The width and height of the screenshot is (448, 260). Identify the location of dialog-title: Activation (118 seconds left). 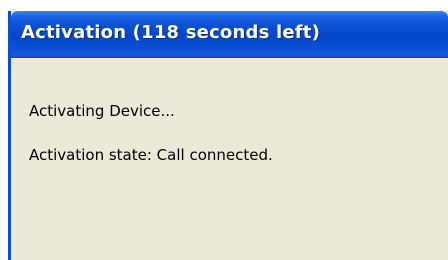
(171, 32).